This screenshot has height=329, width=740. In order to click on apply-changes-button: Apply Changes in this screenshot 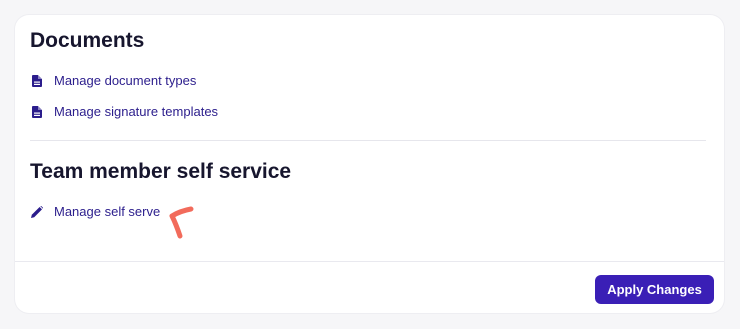, I will do `click(654, 289)`.